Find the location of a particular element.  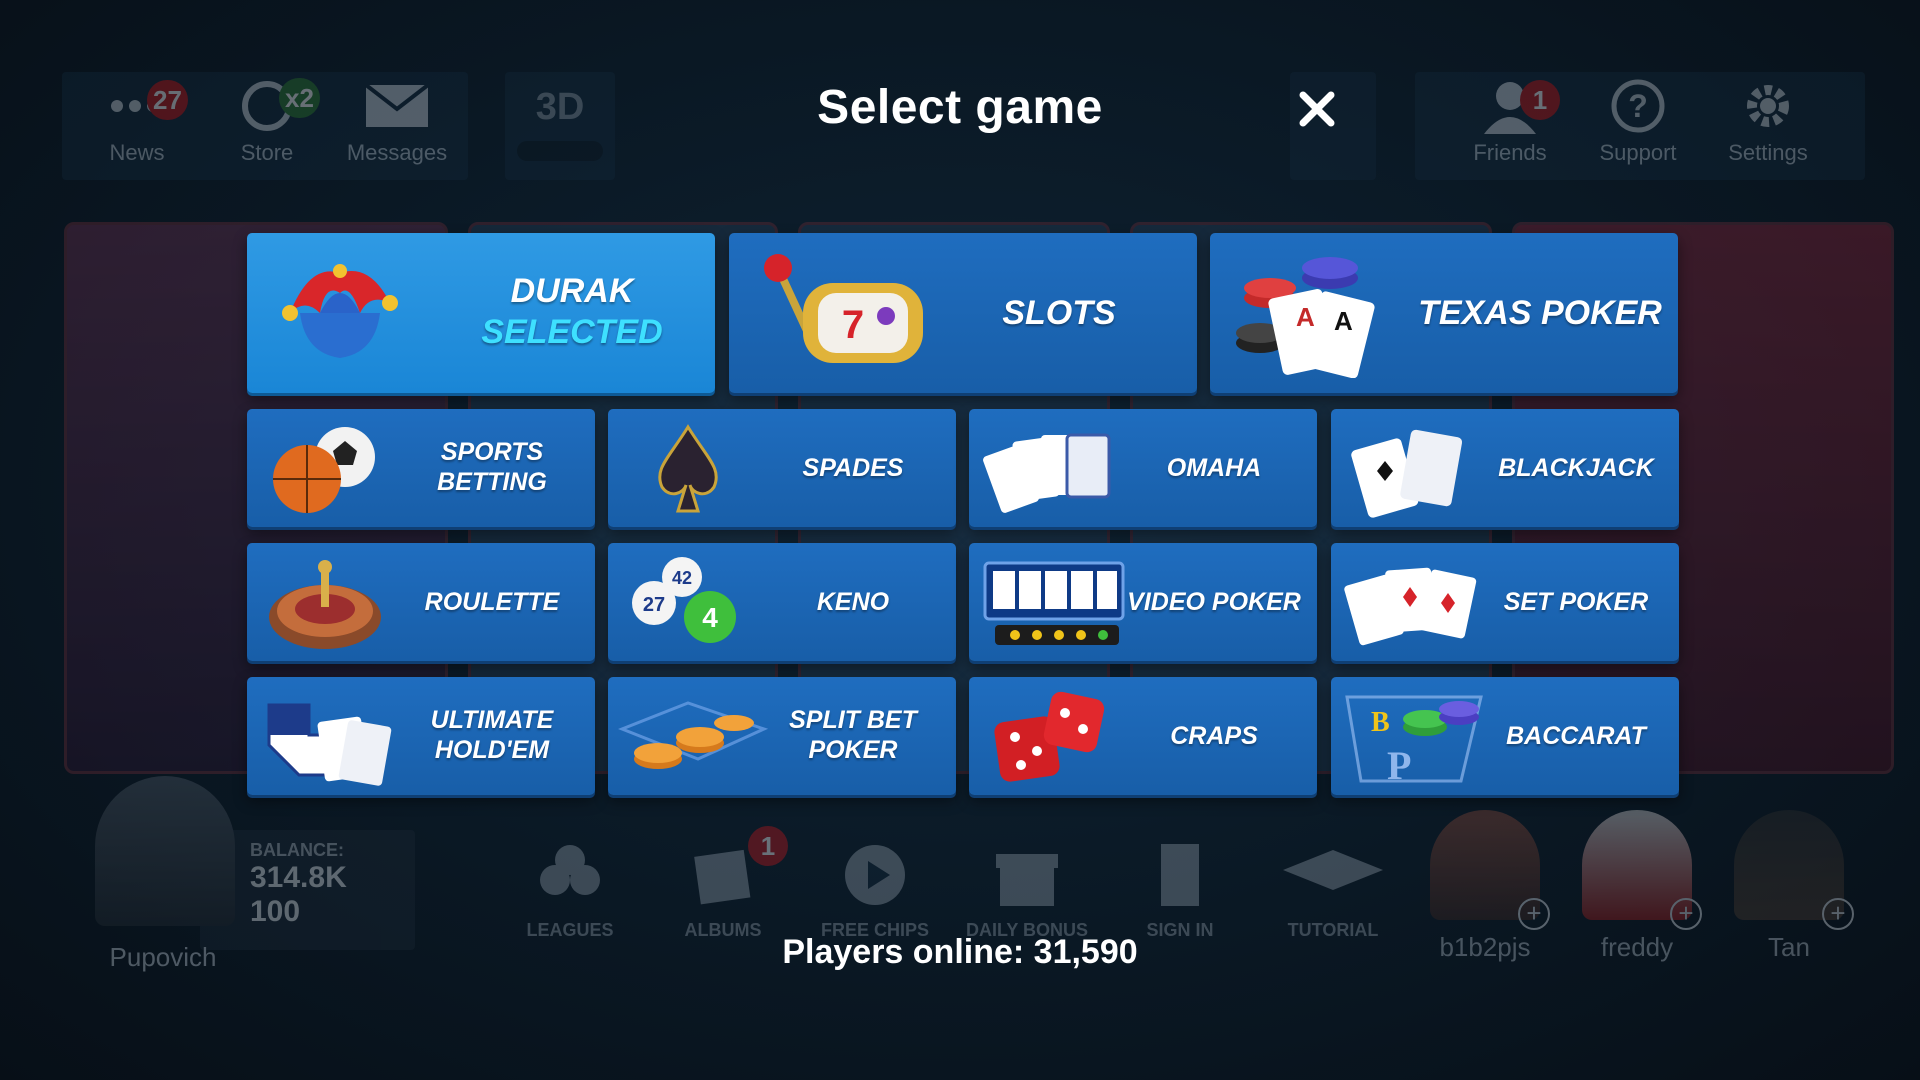

tutorial-button: TUTORIAL is located at coordinates (1333, 885).